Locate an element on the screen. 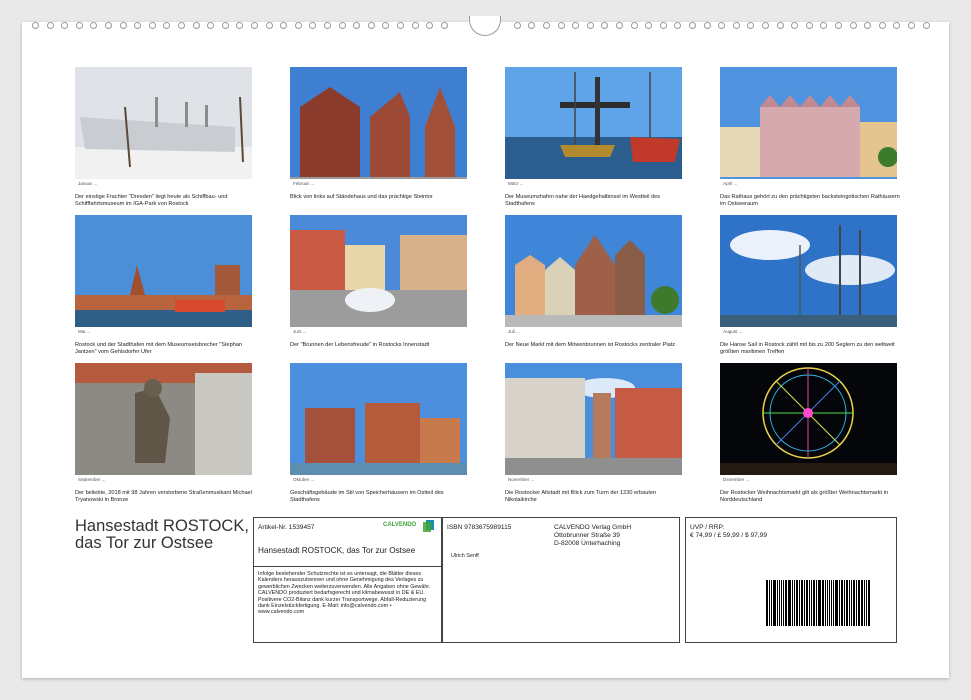 This screenshot has width=971, height=700. price-value: € 74,99 / £ 59,99 / $ 97,99 is located at coordinates (728, 535).